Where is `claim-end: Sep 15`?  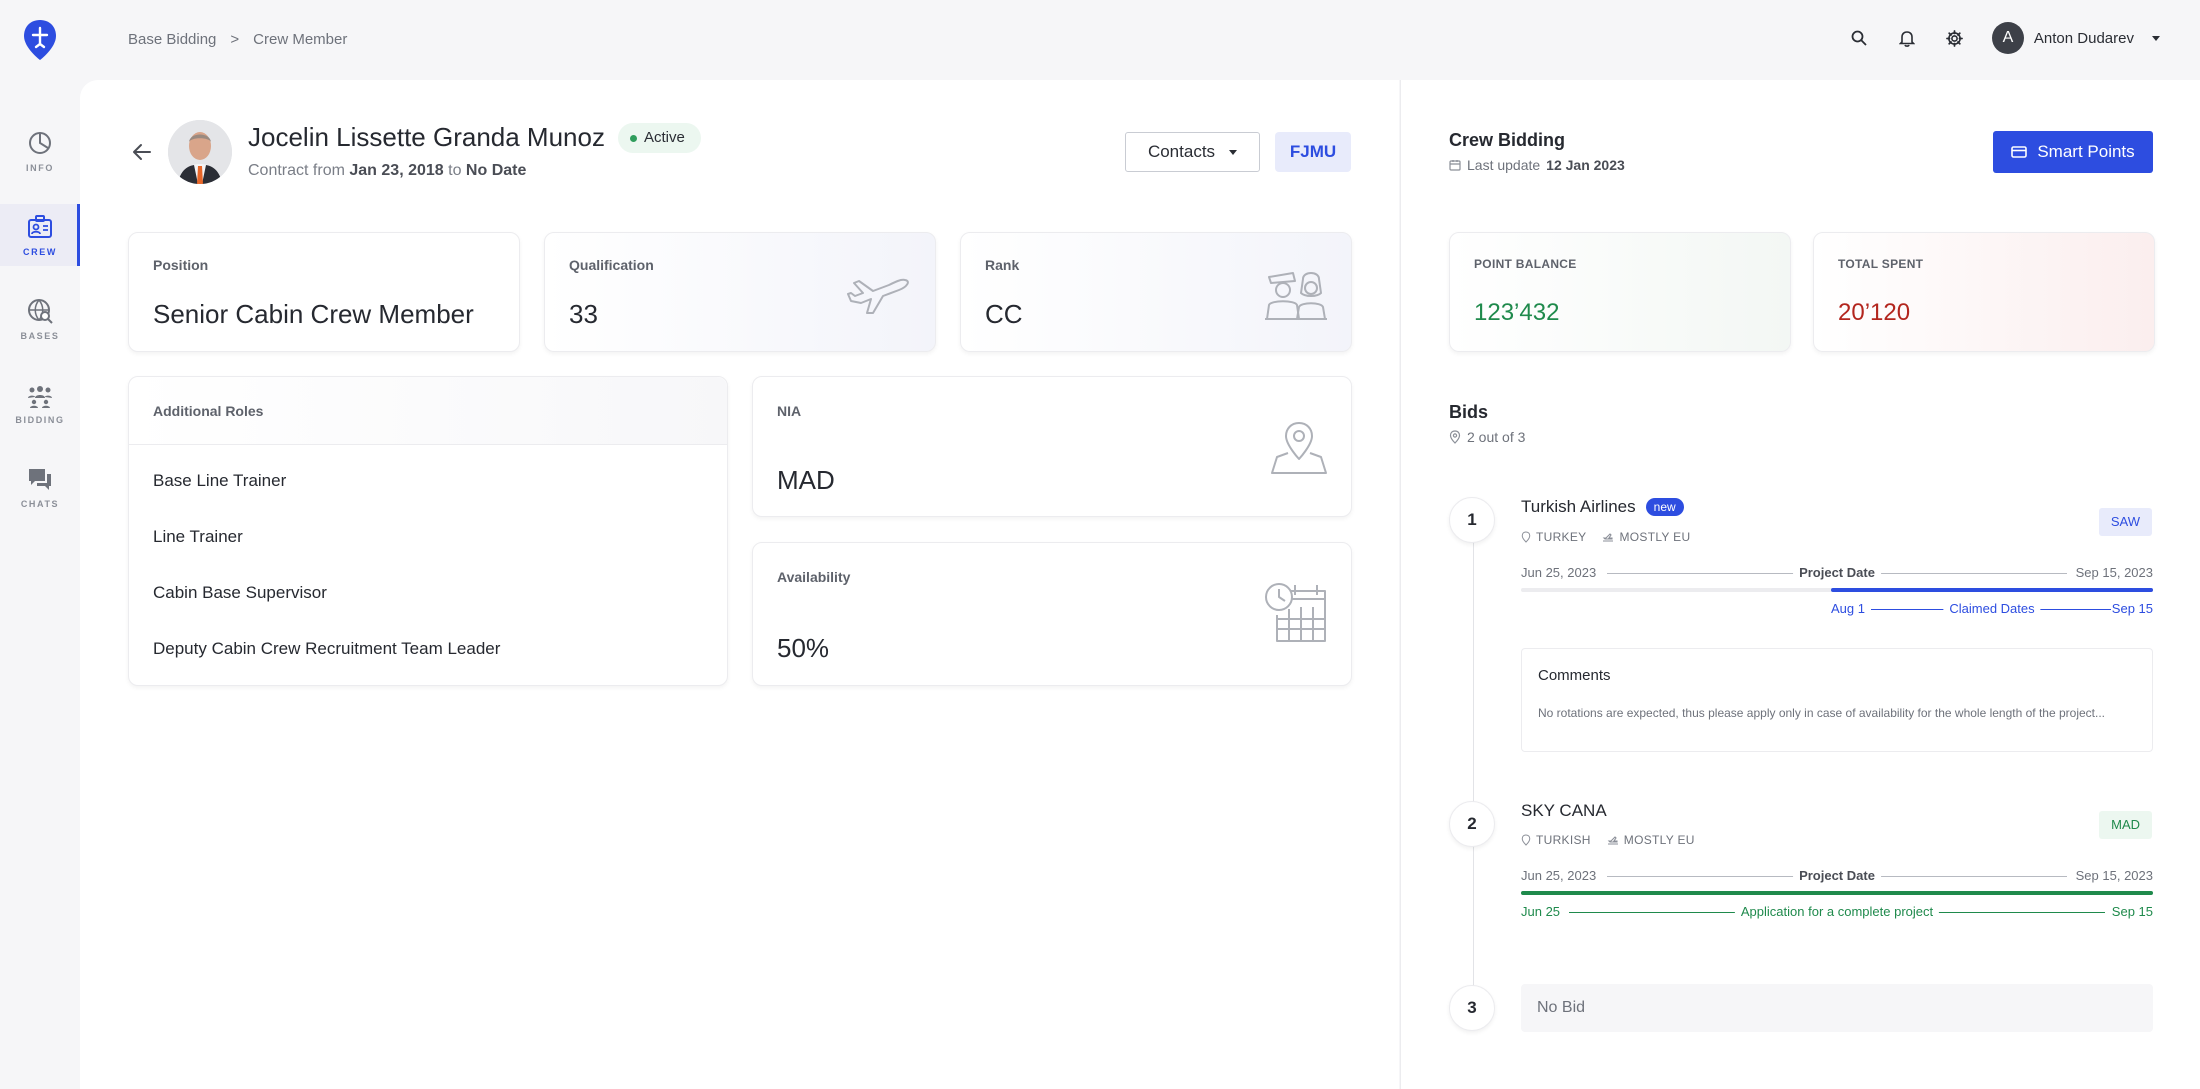 claim-end: Sep 15 is located at coordinates (2132, 608).